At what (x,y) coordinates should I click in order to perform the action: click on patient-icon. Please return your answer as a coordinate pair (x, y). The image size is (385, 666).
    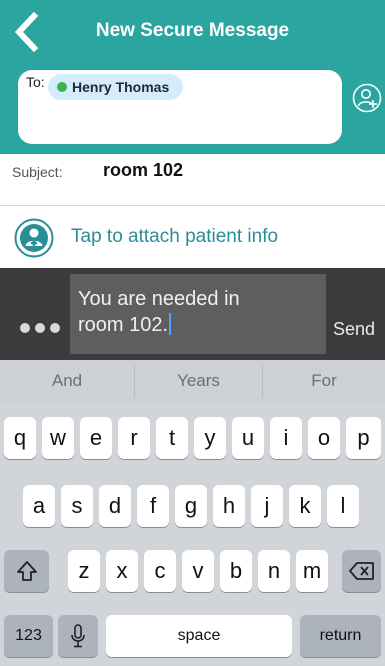
    Looking at the image, I should click on (34, 238).